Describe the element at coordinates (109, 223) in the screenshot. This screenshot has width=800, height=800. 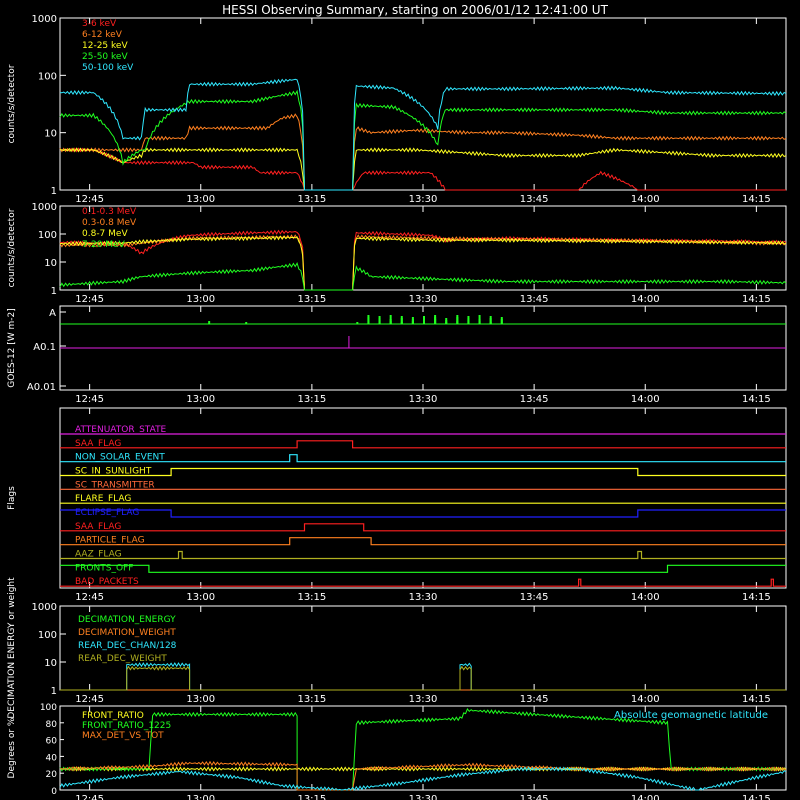
I see `legend-entry: 0.3-0.8 MeV` at that location.